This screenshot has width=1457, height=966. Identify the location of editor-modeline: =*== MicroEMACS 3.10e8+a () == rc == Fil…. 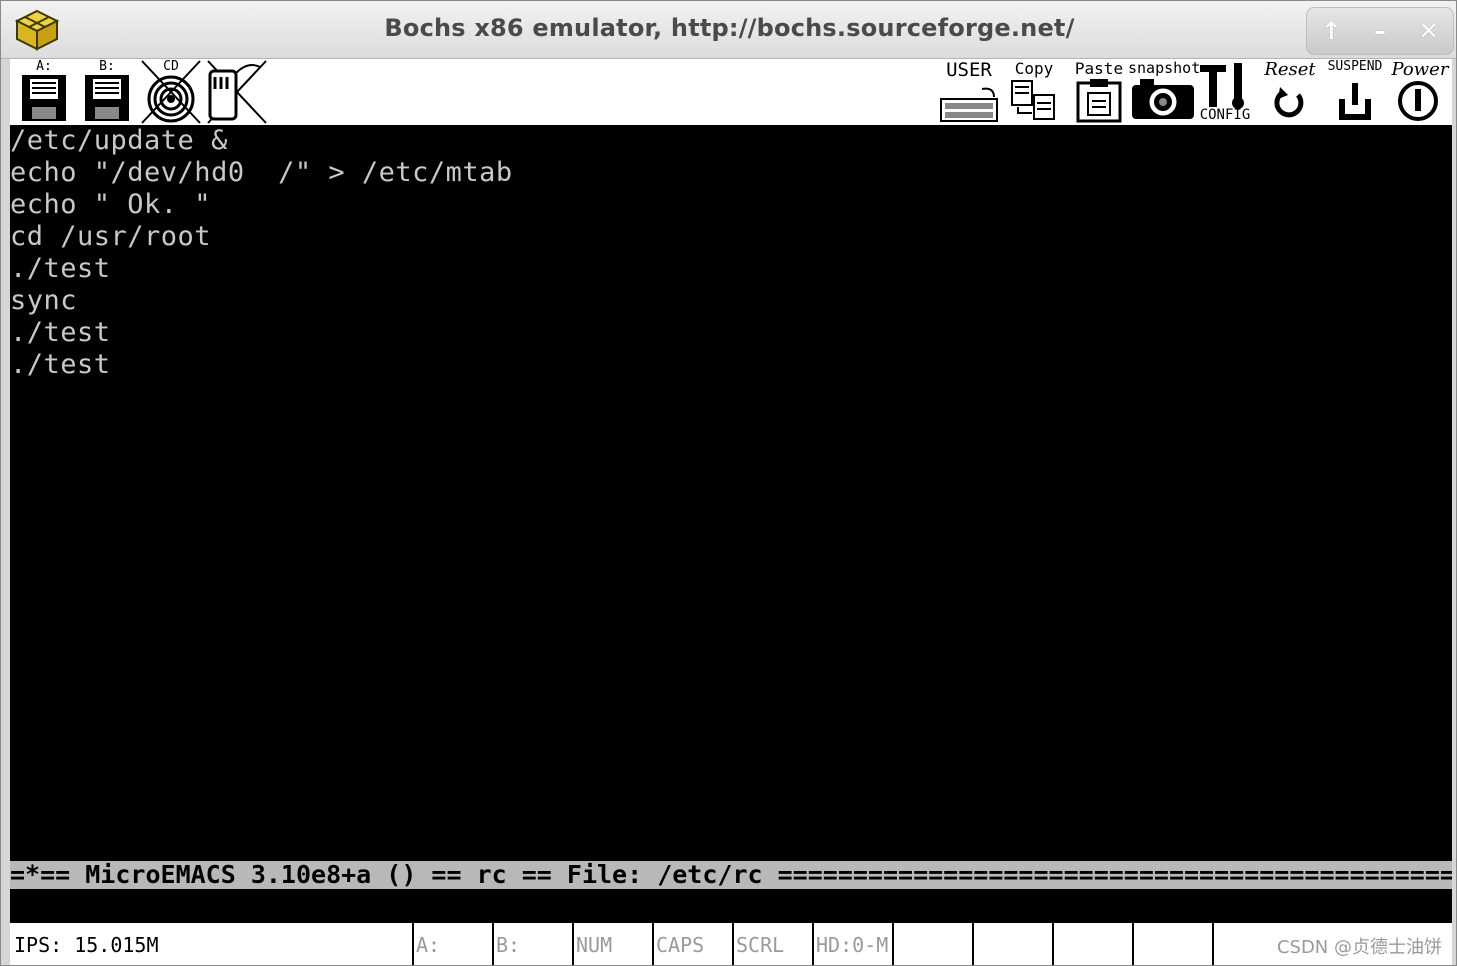
(731, 875).